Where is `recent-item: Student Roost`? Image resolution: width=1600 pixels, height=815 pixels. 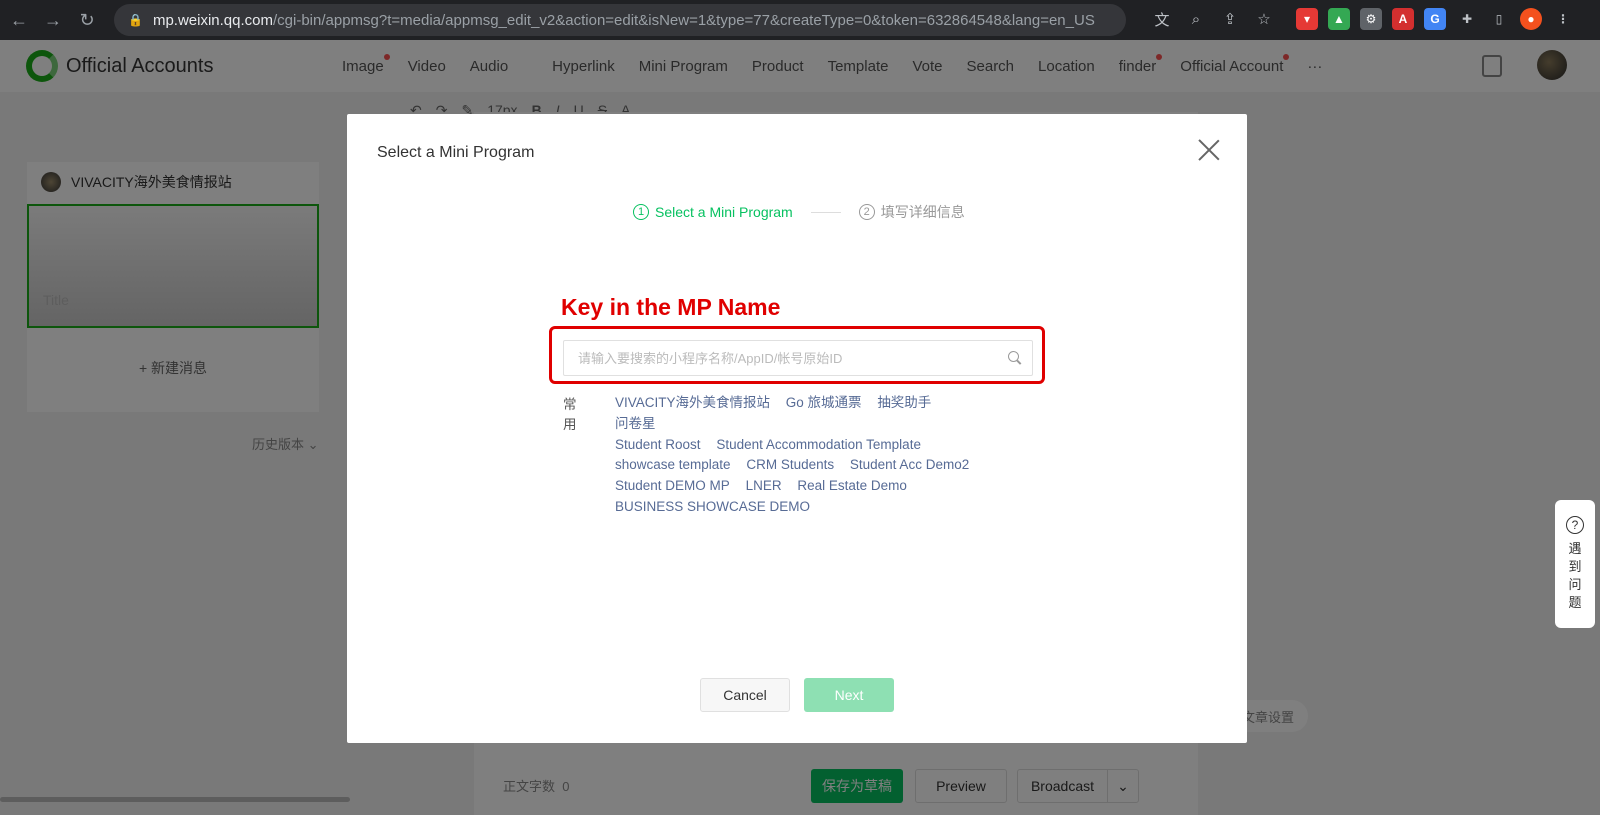
recent-item: Student Roost is located at coordinates (658, 444).